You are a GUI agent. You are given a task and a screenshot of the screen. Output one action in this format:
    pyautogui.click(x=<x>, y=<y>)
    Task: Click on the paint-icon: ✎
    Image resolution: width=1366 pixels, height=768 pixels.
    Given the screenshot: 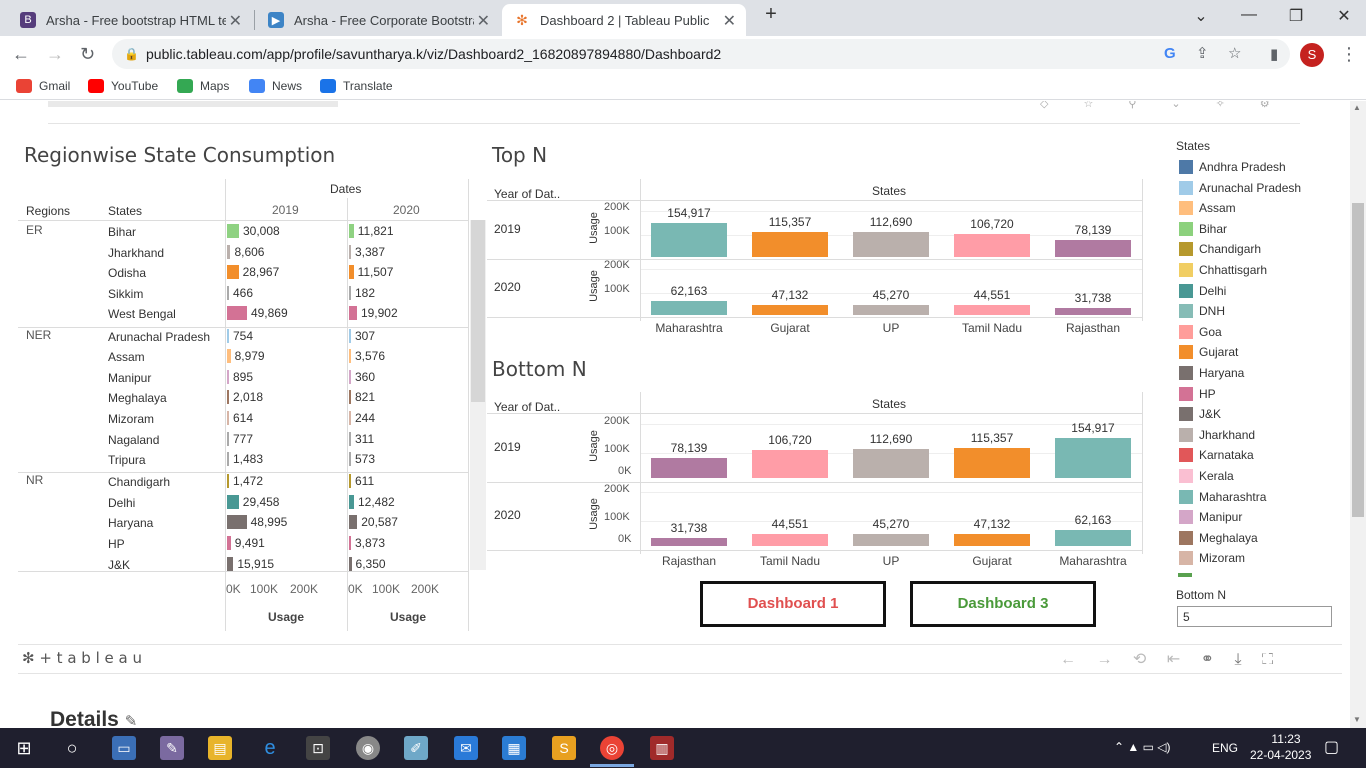 What is the action you would take?
    pyautogui.click(x=172, y=748)
    